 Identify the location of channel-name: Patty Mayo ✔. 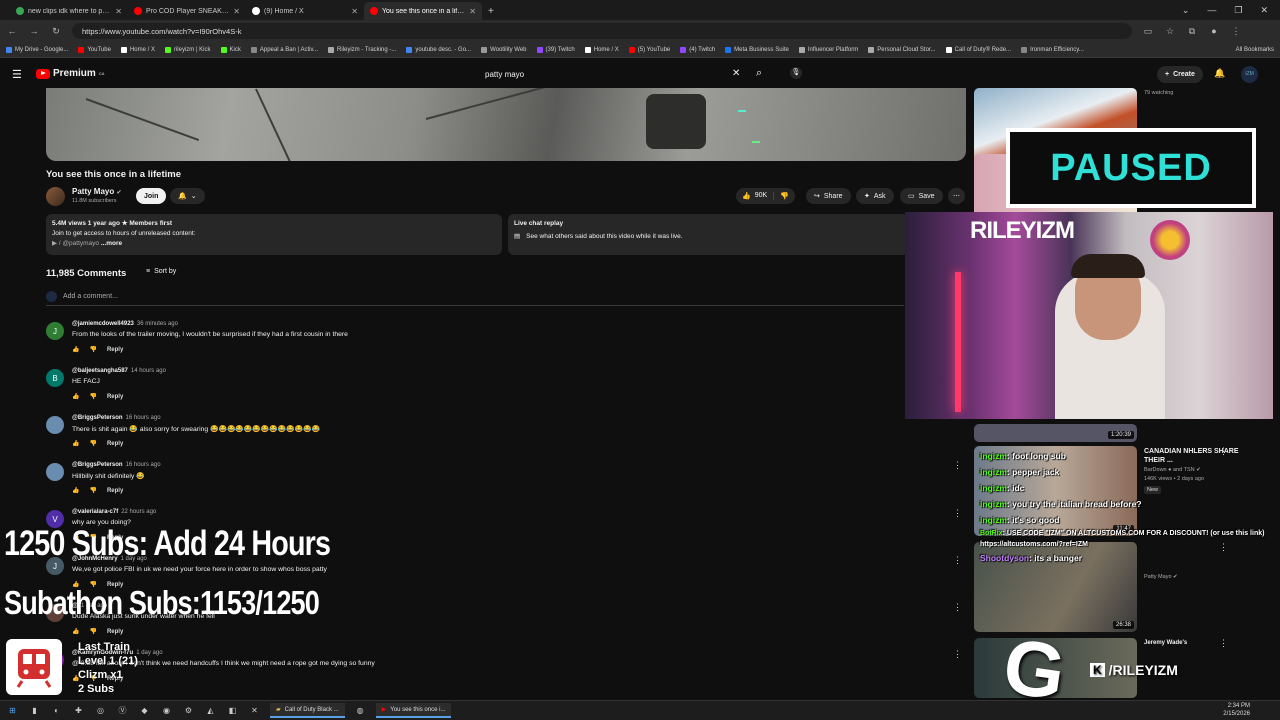
(97, 191).